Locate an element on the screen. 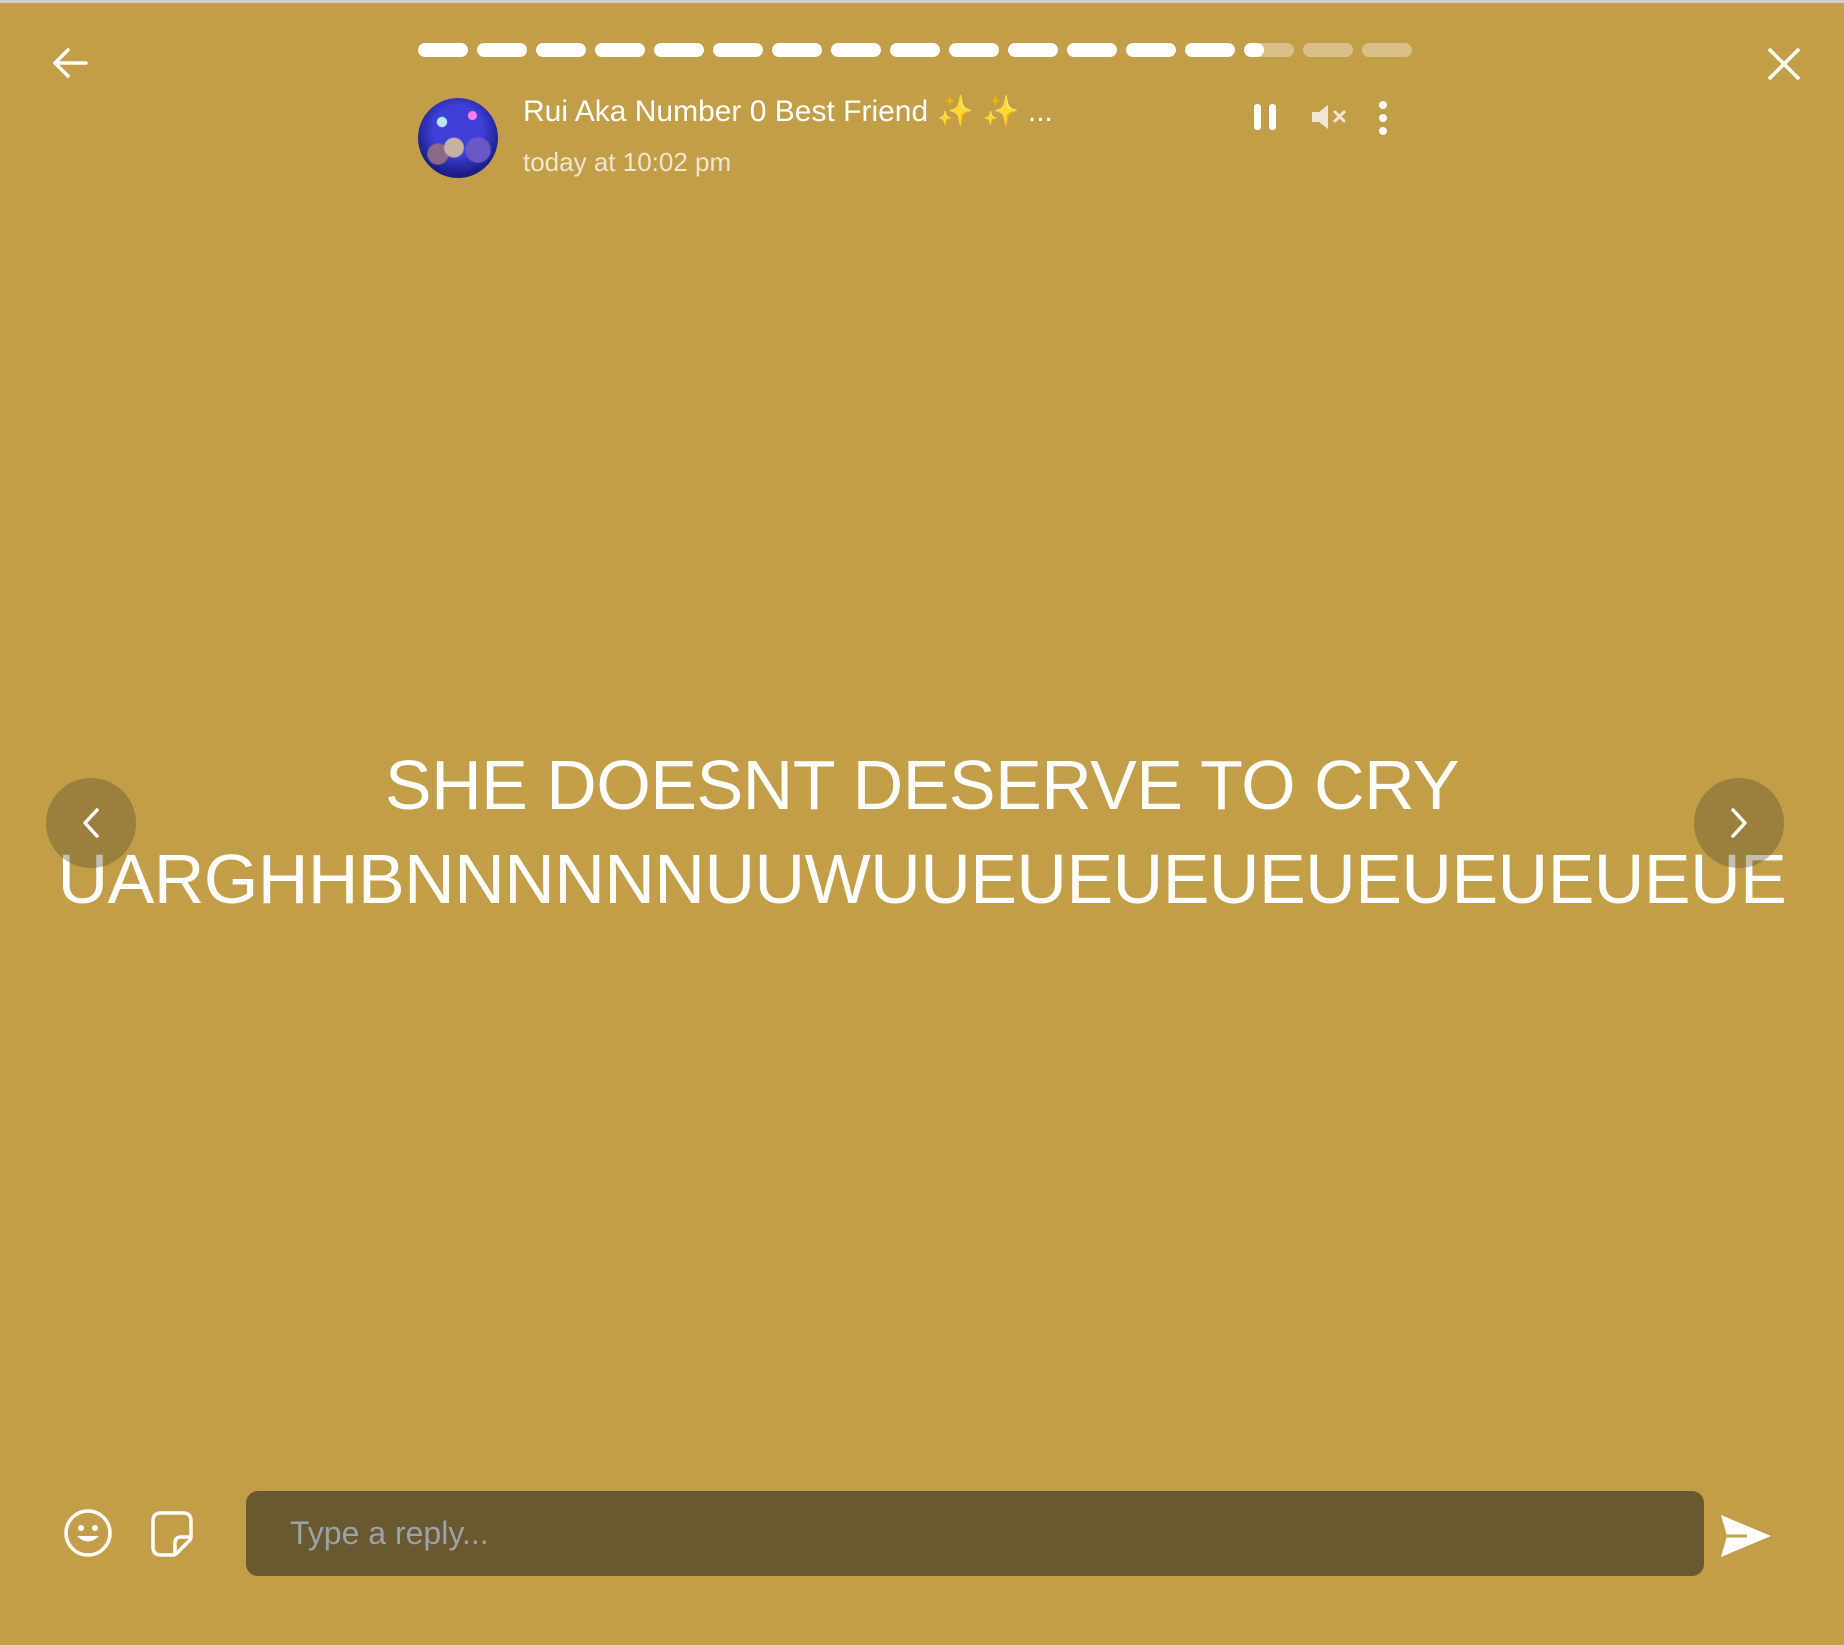 The image size is (1844, 1645). pause-icon is located at coordinates (1265, 117).